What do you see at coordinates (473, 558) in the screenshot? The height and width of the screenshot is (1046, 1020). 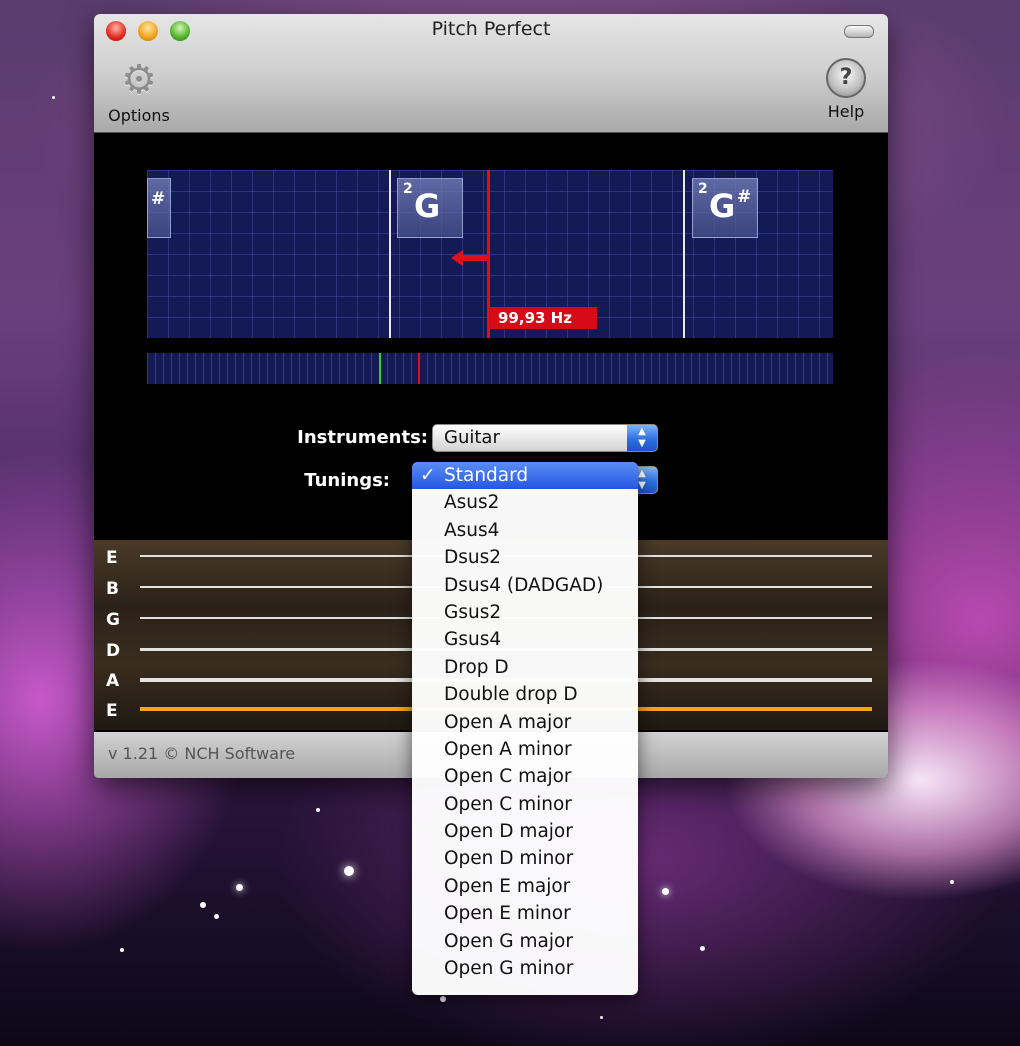 I see `menu-item-label: Dsus2` at bounding box center [473, 558].